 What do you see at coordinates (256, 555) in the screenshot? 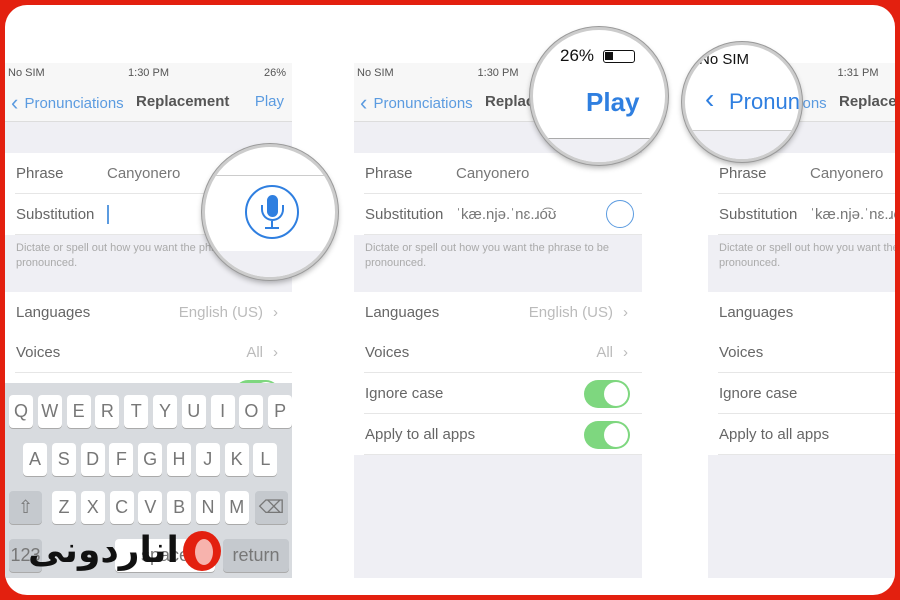
I see `return-key: return` at bounding box center [256, 555].